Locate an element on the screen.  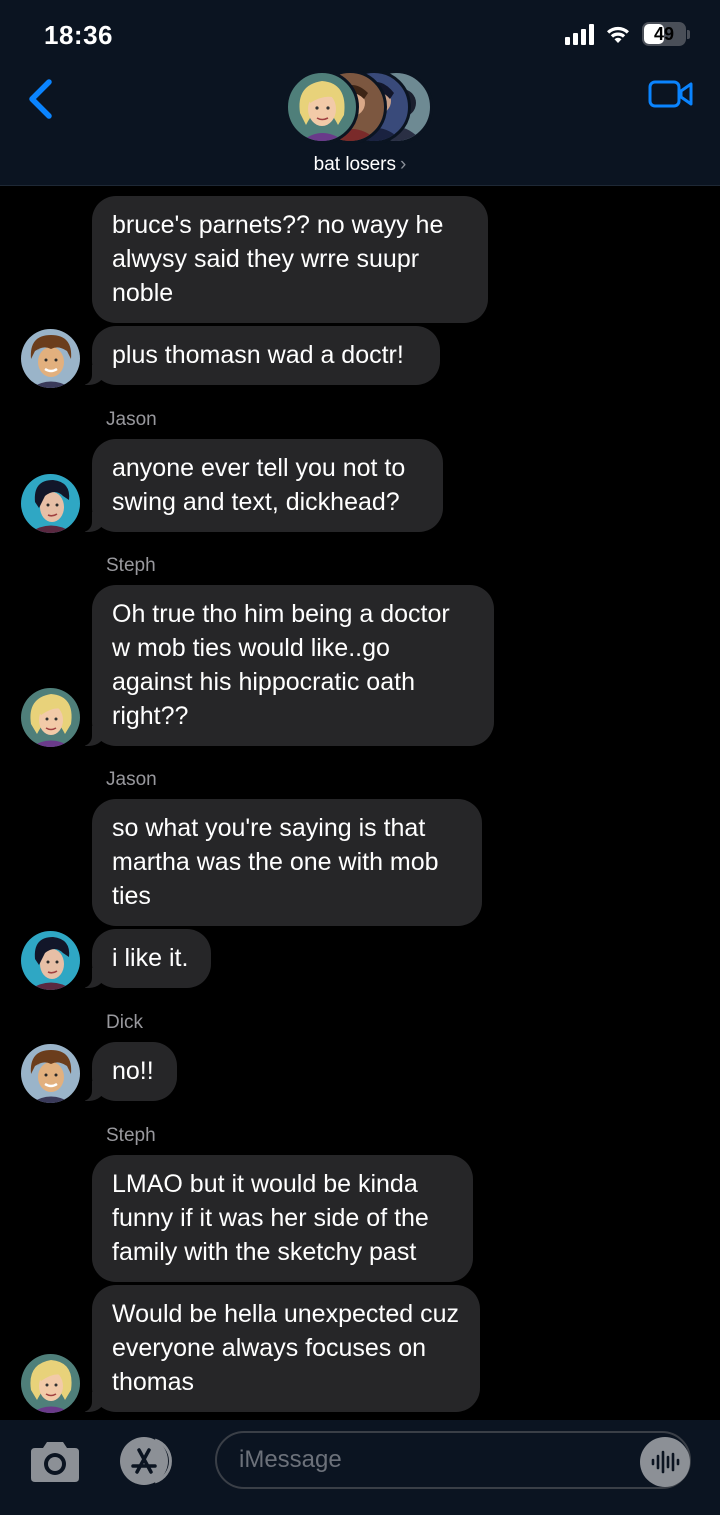
conversation-header: 18:36 49 bat losers › is located at coordinates (360, 93).